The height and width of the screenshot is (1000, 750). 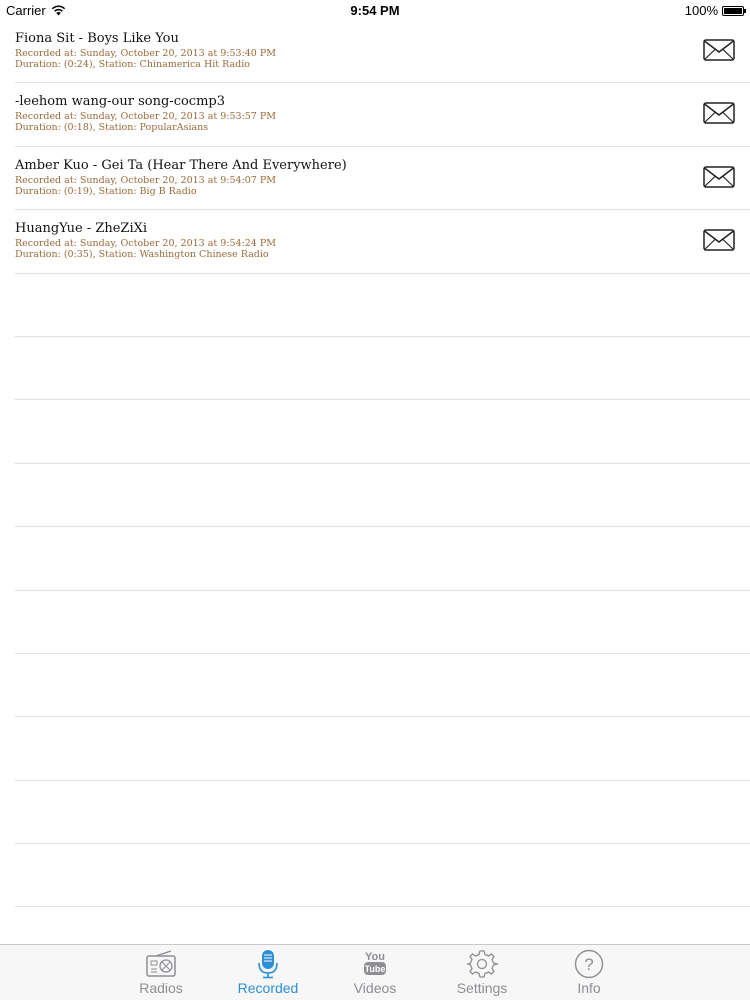 I want to click on tab-info: ? Info, so click(x=589, y=974).